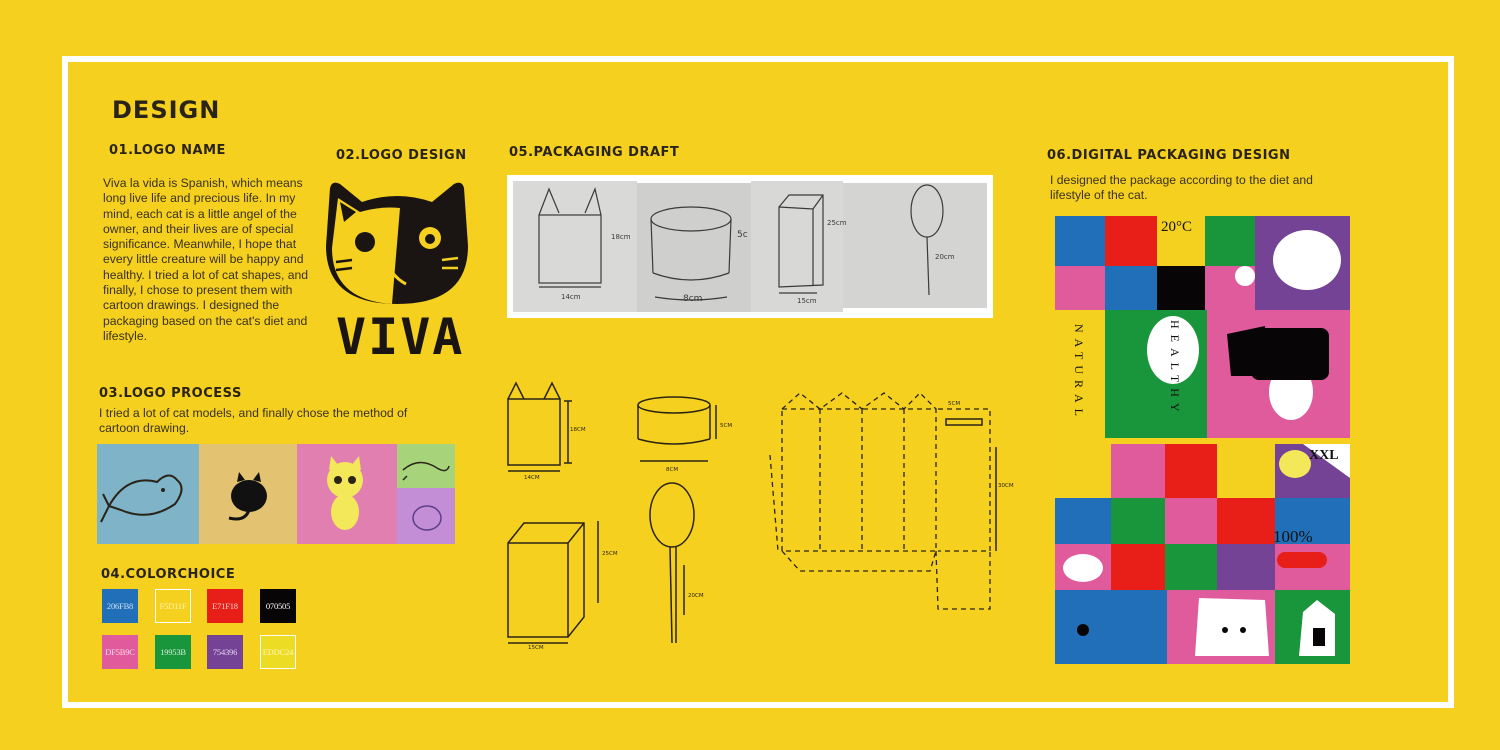 The width and height of the screenshot is (1500, 750). What do you see at coordinates (610, 554) in the screenshot?
I see `drawing-label-25cm: 25CM` at bounding box center [610, 554].